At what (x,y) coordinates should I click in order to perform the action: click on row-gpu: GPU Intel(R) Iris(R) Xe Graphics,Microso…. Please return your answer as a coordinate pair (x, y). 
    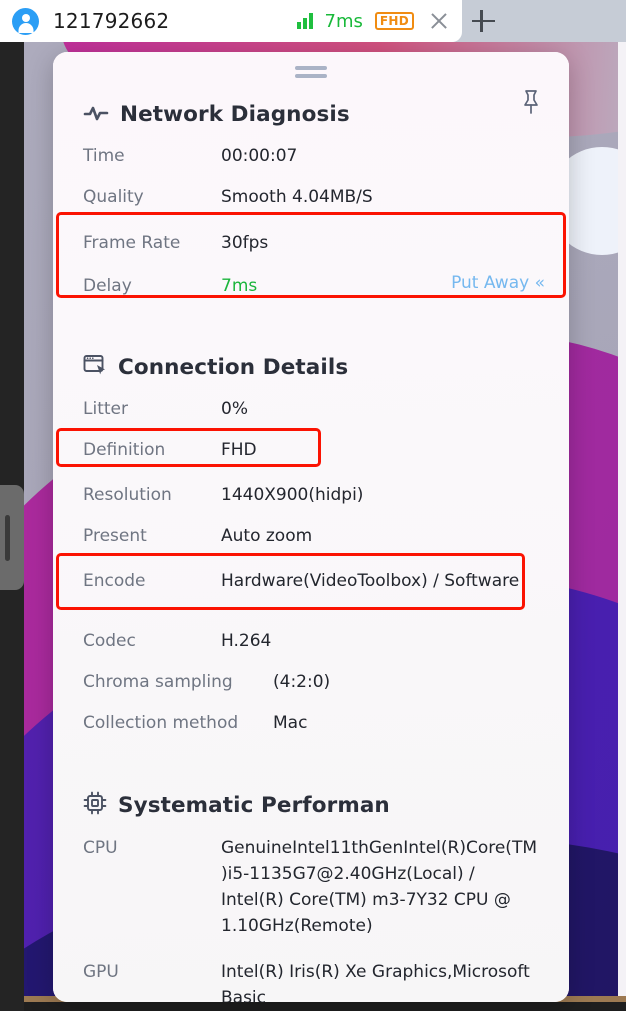
    Looking at the image, I should click on (311, 980).